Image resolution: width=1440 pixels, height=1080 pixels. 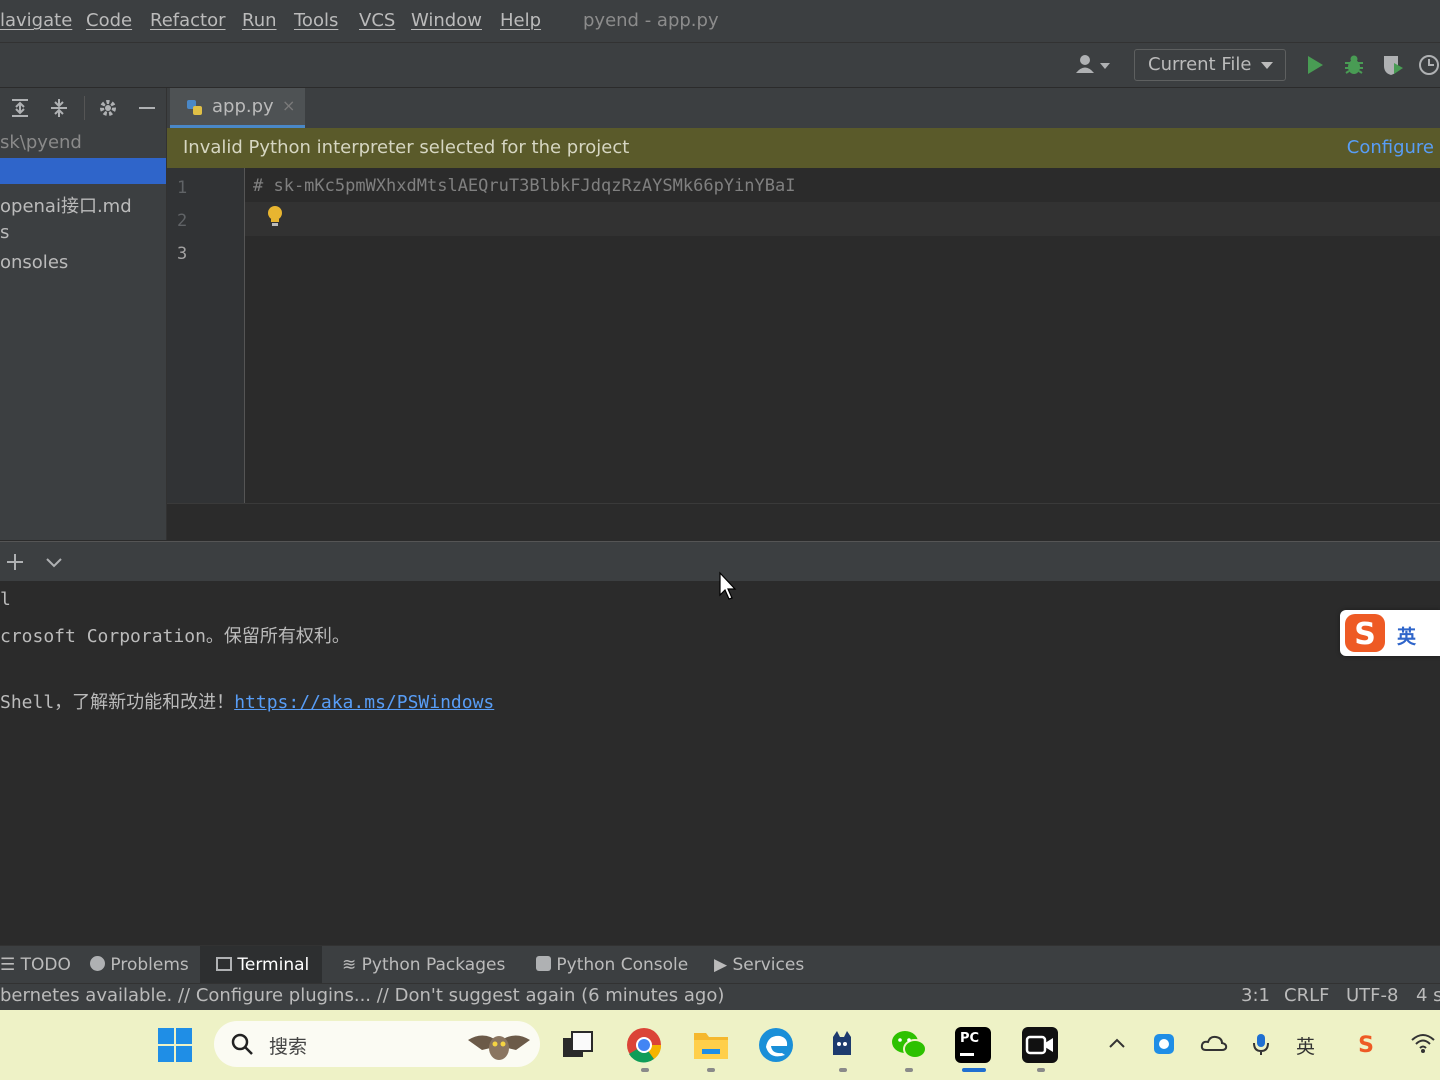 What do you see at coordinates (842, 1045) in the screenshot?
I see `cat-app-icon` at bounding box center [842, 1045].